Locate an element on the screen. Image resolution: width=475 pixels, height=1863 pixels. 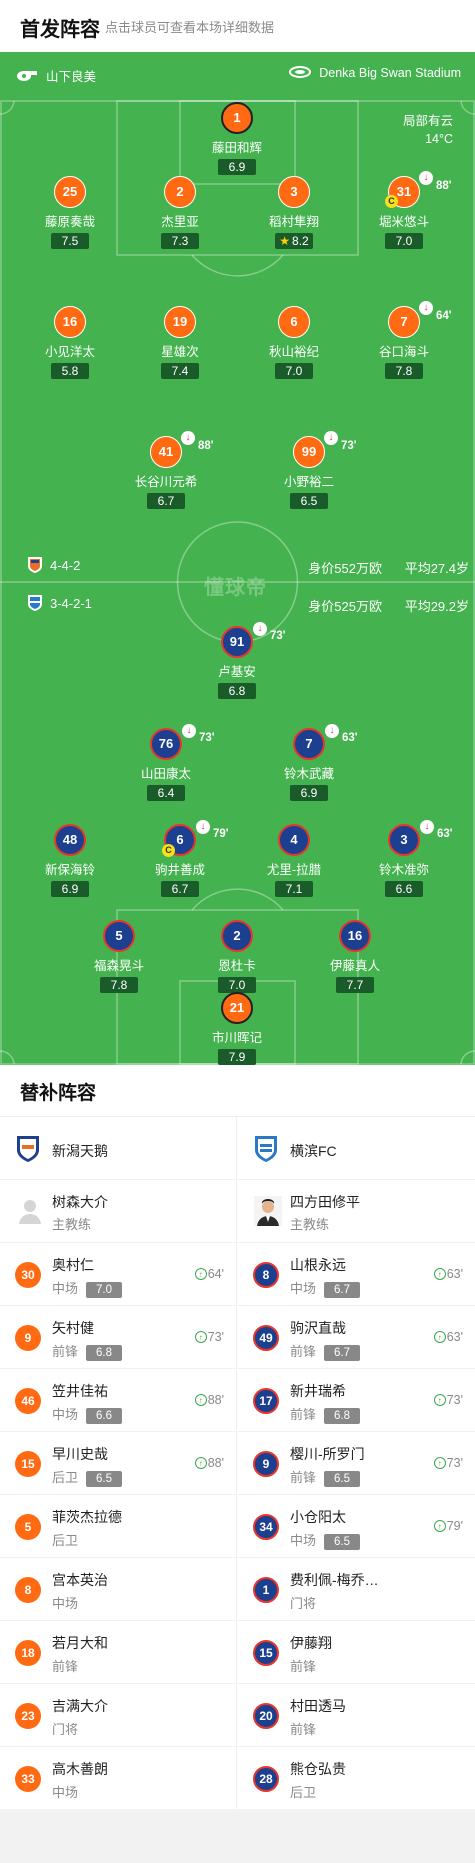
player-number: 4 is located at coordinates (294, 840).